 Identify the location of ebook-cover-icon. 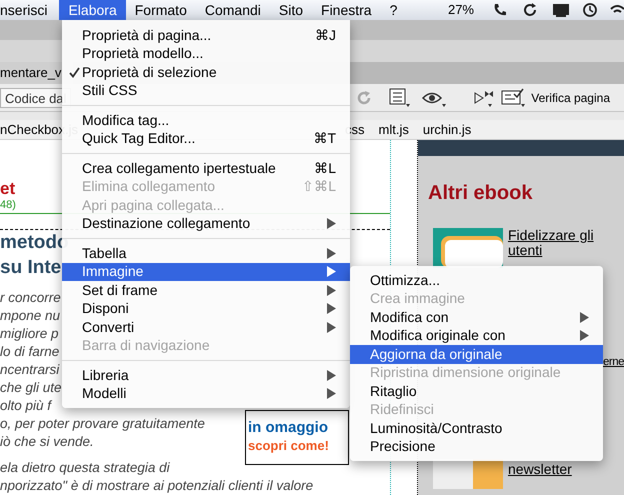
(468, 474).